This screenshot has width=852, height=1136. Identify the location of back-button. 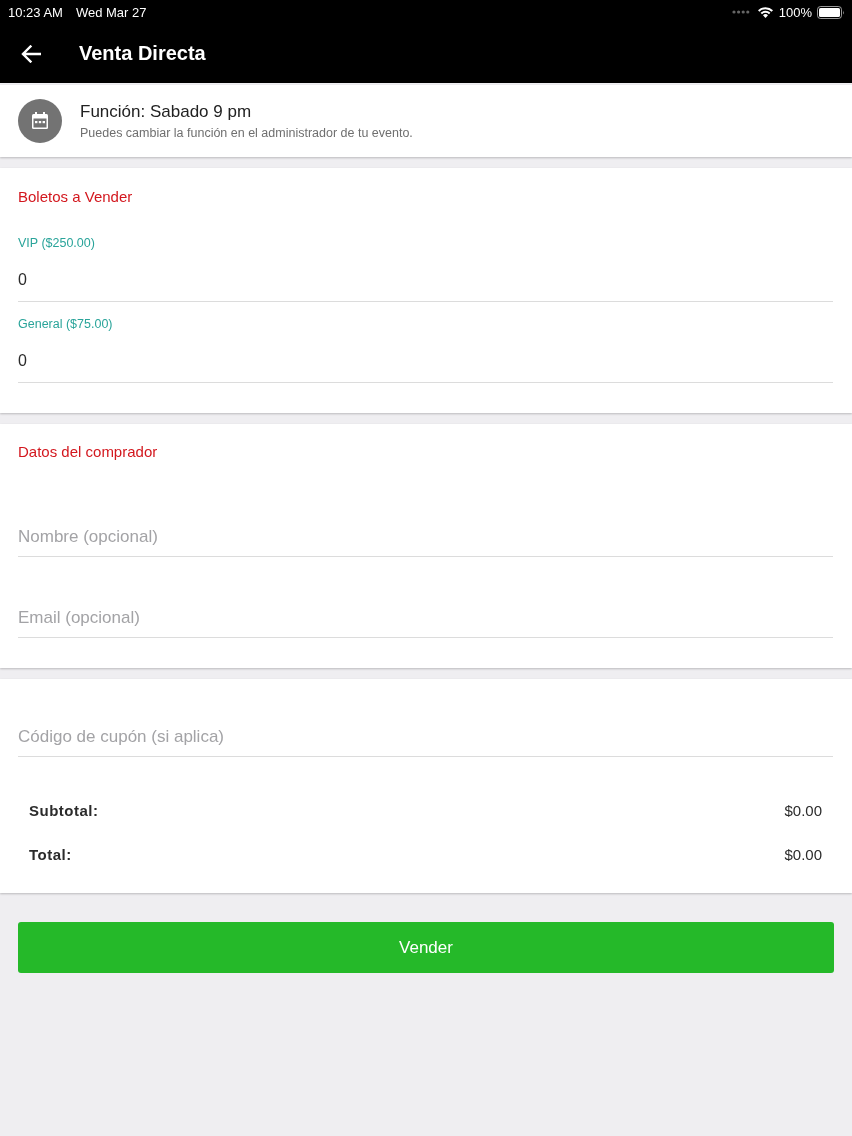
(31, 53).